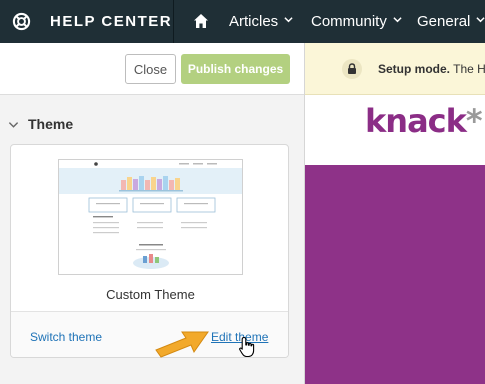  Describe the element at coordinates (66, 337) in the screenshot. I see `switch-theme-link: Switch theme` at that location.